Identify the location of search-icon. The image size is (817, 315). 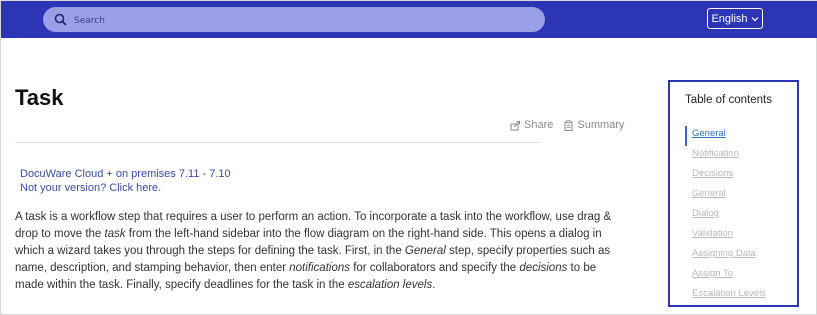
(60, 19).